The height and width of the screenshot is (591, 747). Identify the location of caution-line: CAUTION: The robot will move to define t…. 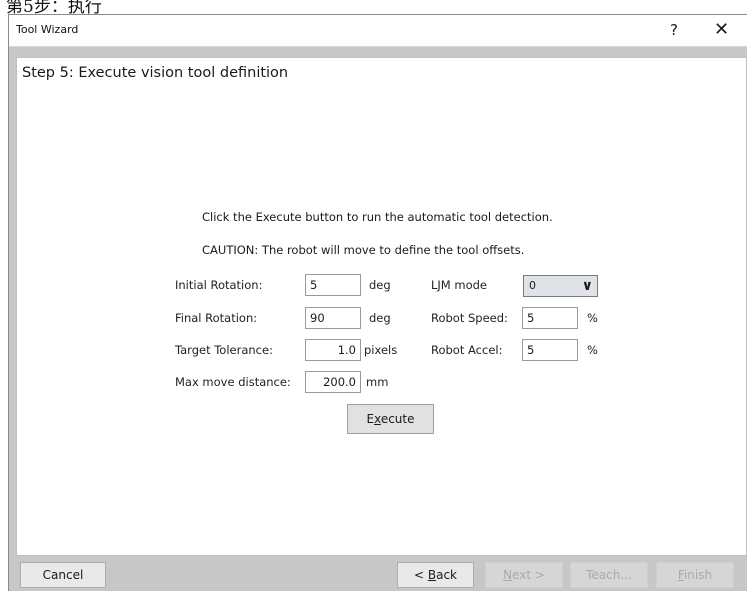
(363, 250).